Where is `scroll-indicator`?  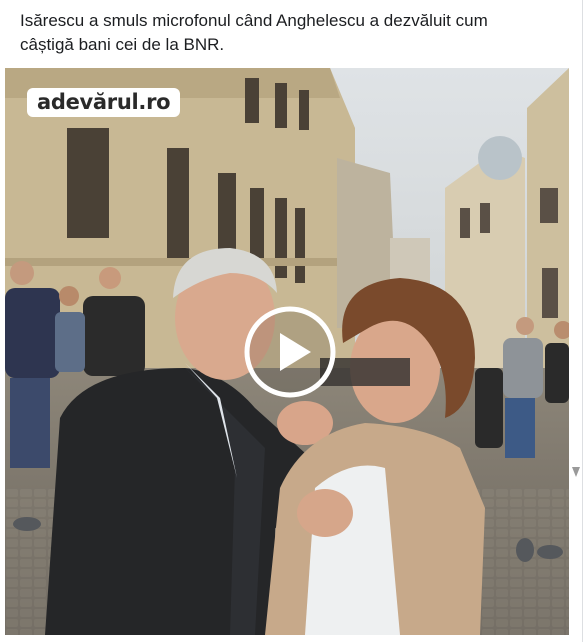
scroll-indicator is located at coordinates (576, 472).